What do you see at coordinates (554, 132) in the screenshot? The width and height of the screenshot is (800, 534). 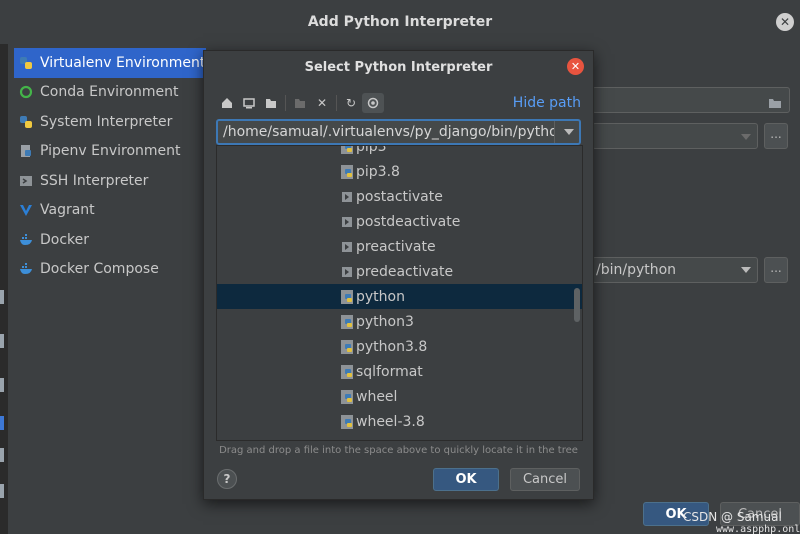 I see `path-combo-separator` at bounding box center [554, 132].